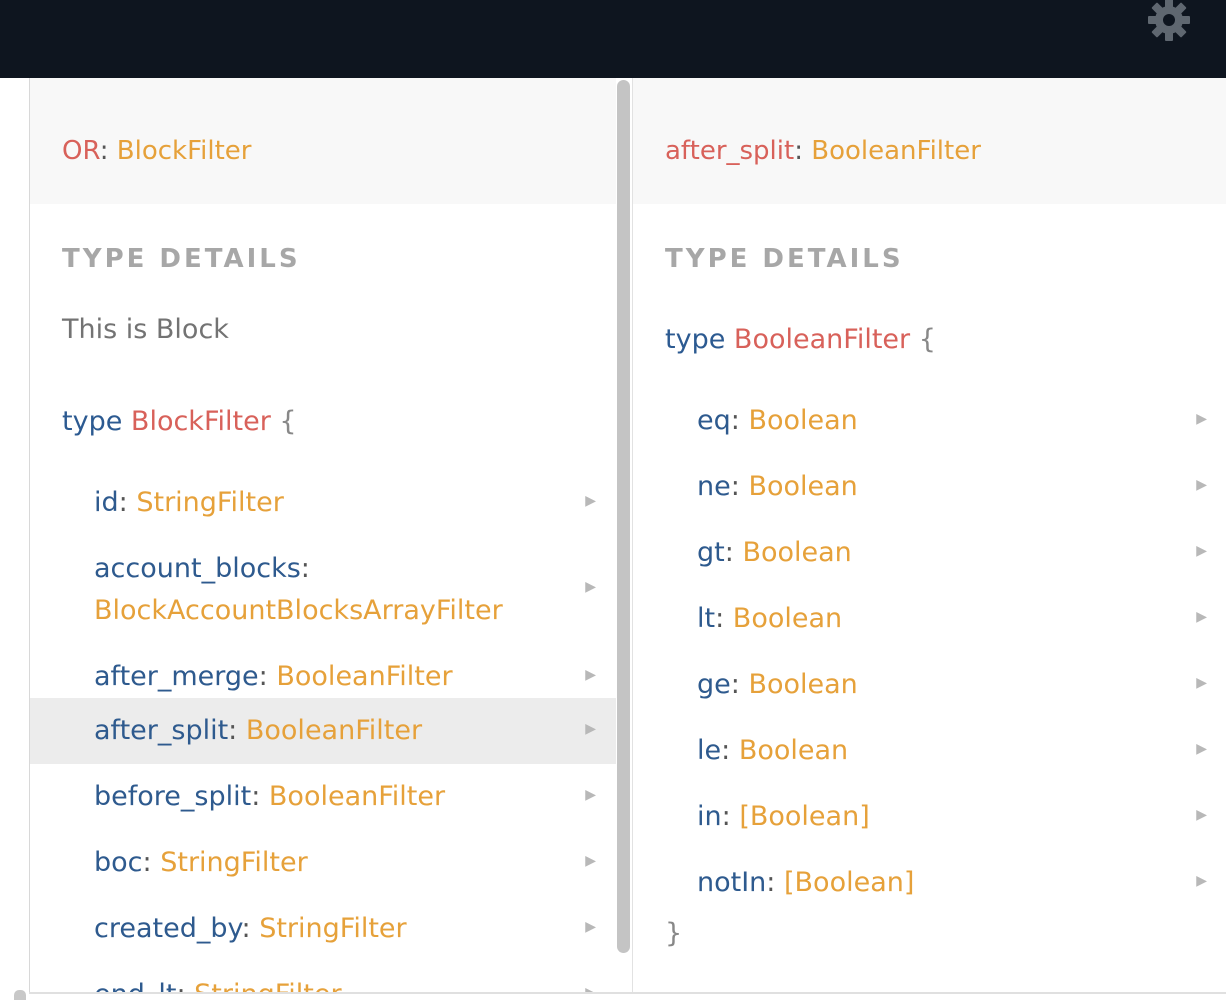 Image resolution: width=1226 pixels, height=1000 pixels. What do you see at coordinates (1169, 22) in the screenshot?
I see `gear-icon` at bounding box center [1169, 22].